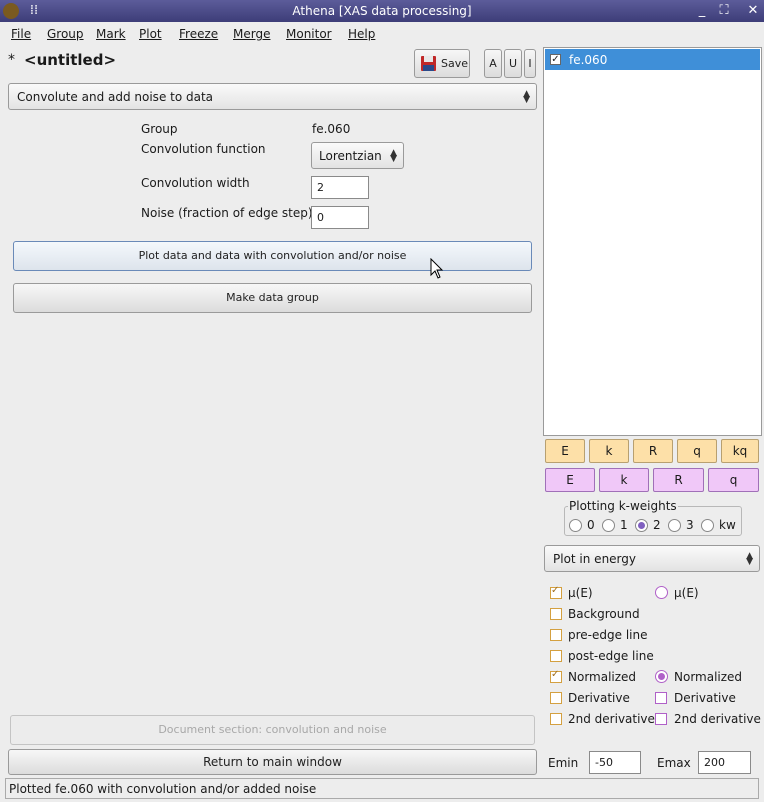  I want to click on emax-label: Emax, so click(674, 763).